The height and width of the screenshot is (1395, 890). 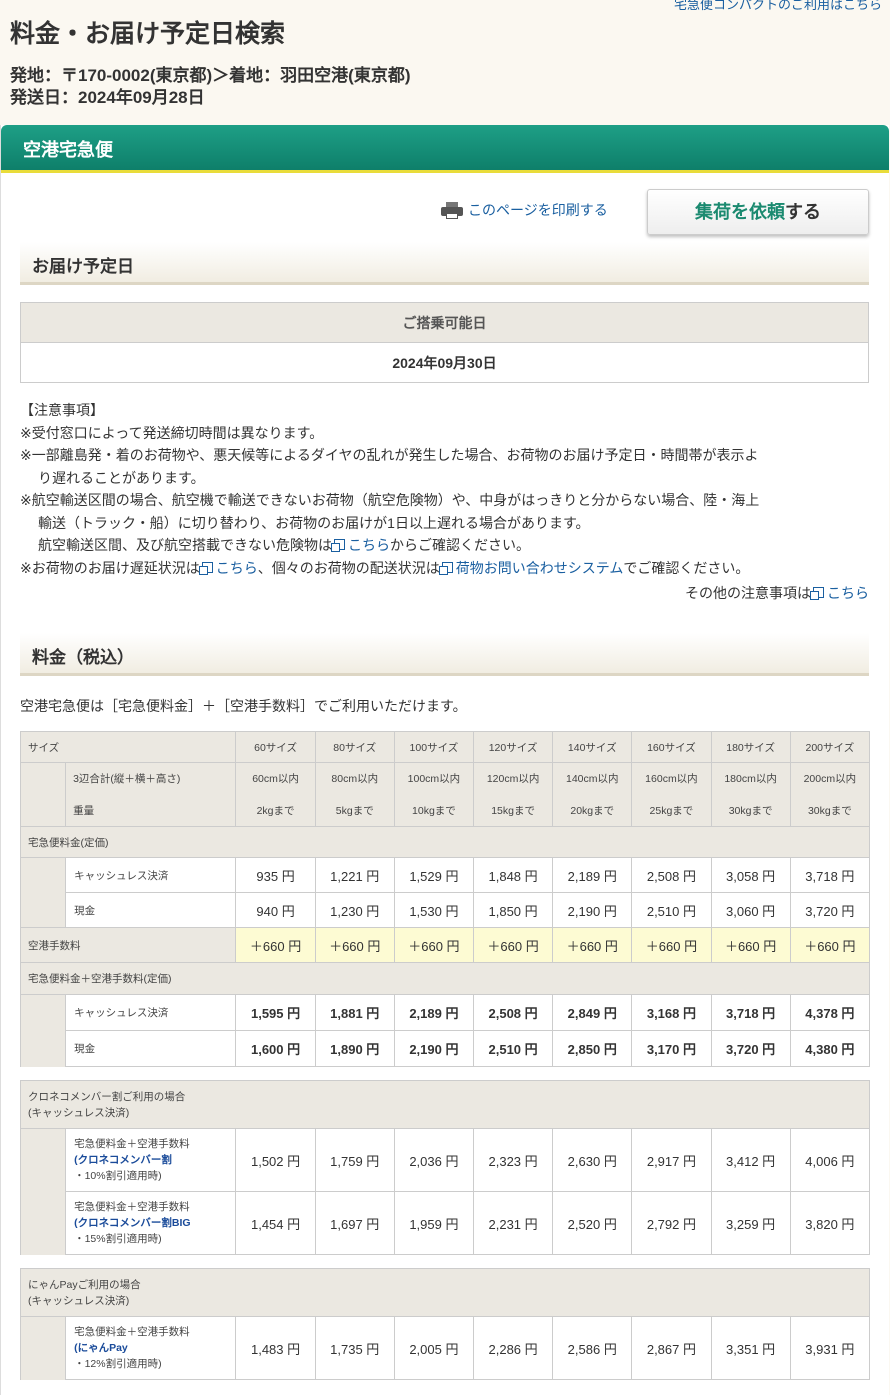 I want to click on total-cell: 1,881 円, so click(x=354, y=1012).